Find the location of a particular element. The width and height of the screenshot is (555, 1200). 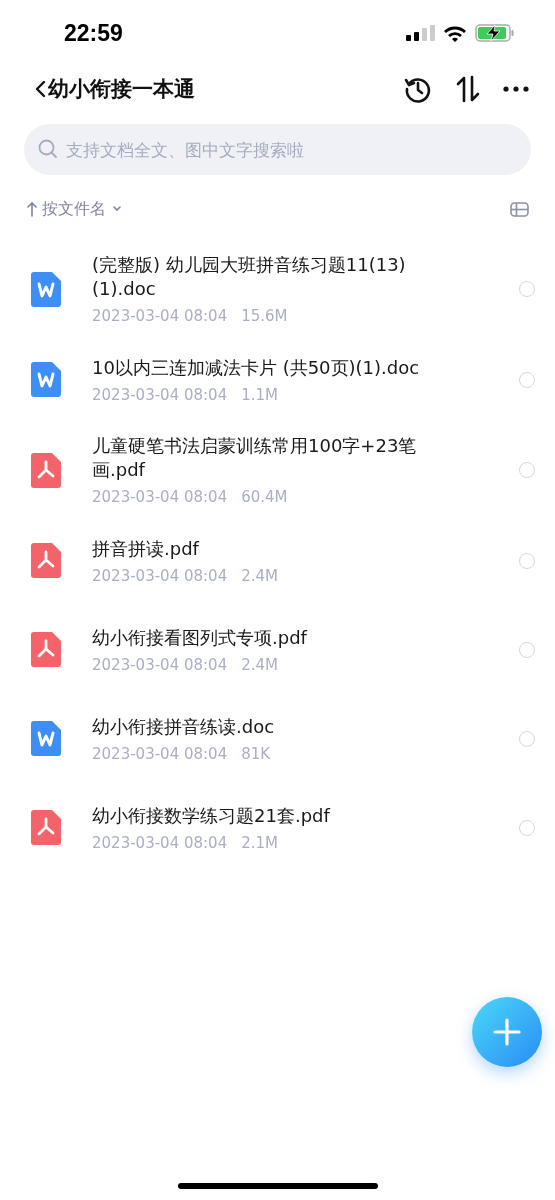

arrow-up-icon is located at coordinates (32, 209).